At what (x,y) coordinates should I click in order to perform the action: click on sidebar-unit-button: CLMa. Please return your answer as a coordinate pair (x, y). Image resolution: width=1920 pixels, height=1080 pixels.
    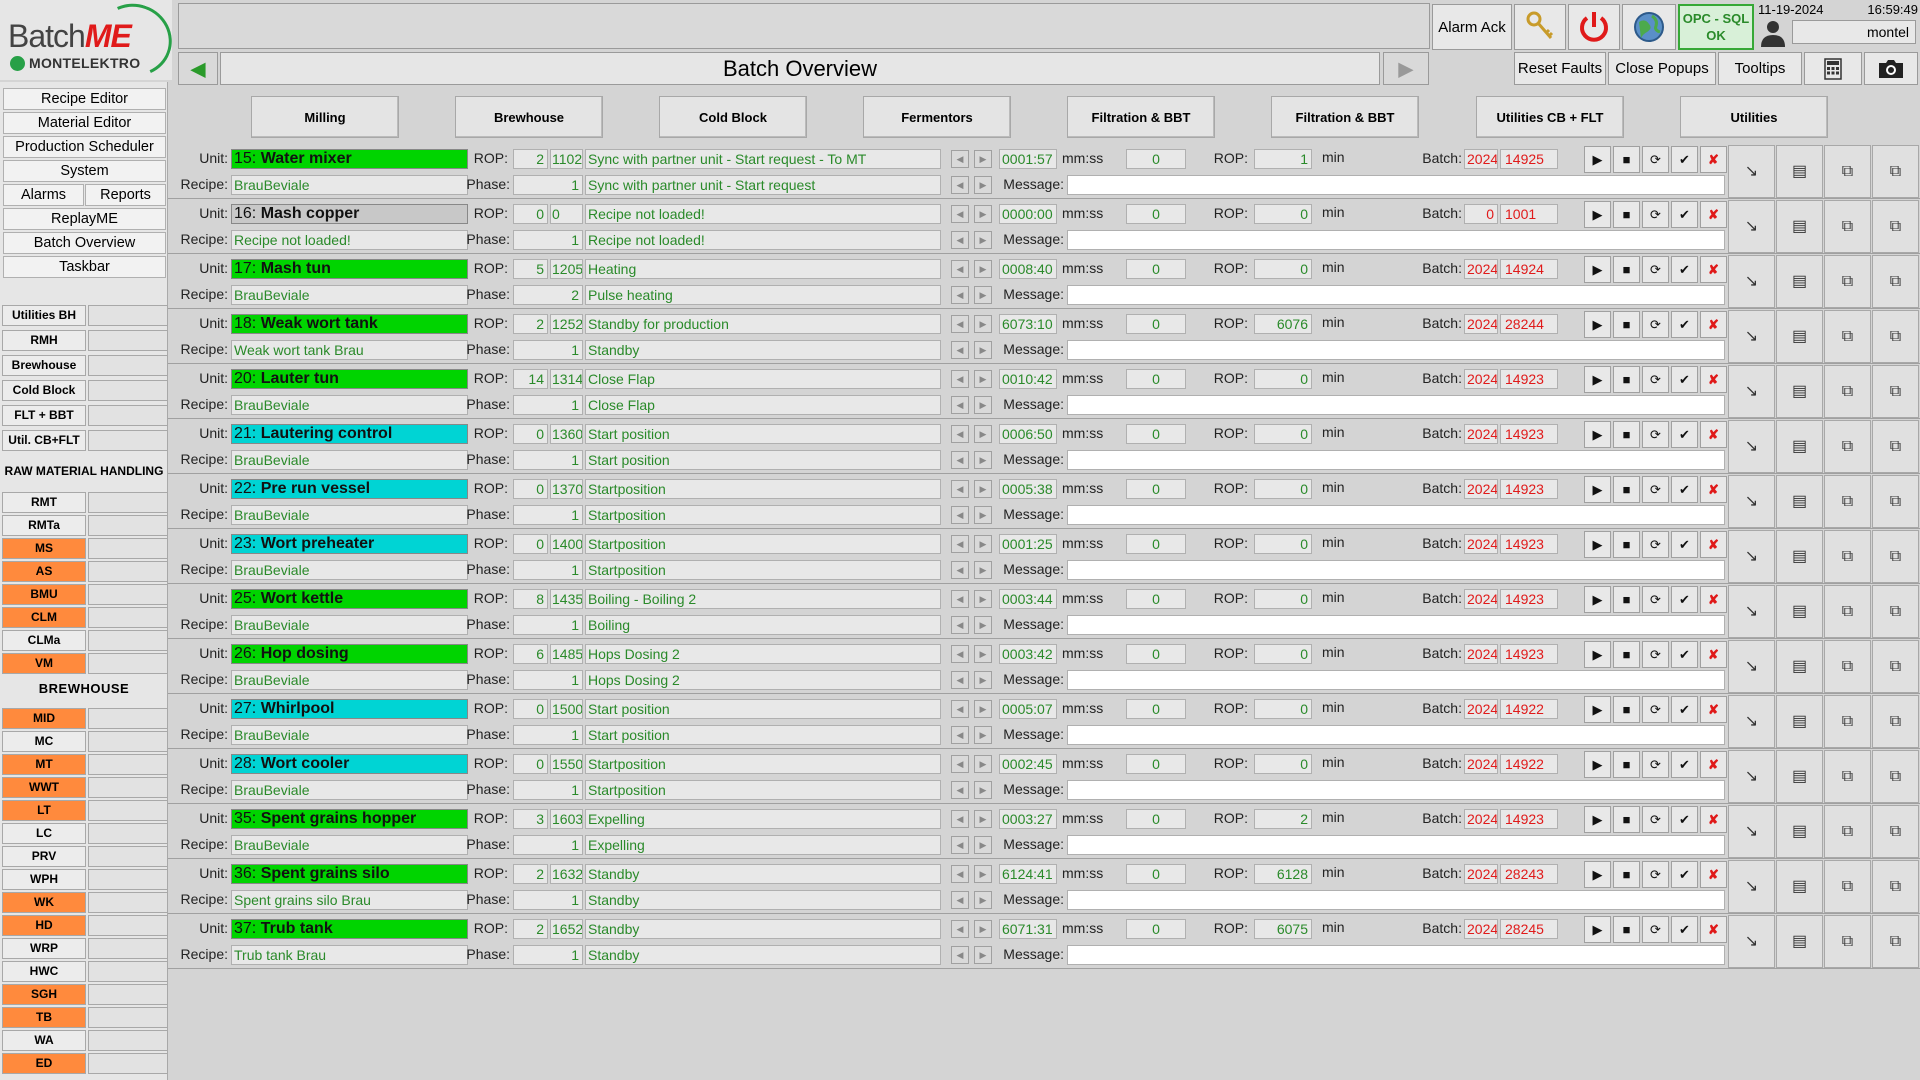
    Looking at the image, I should click on (44, 640).